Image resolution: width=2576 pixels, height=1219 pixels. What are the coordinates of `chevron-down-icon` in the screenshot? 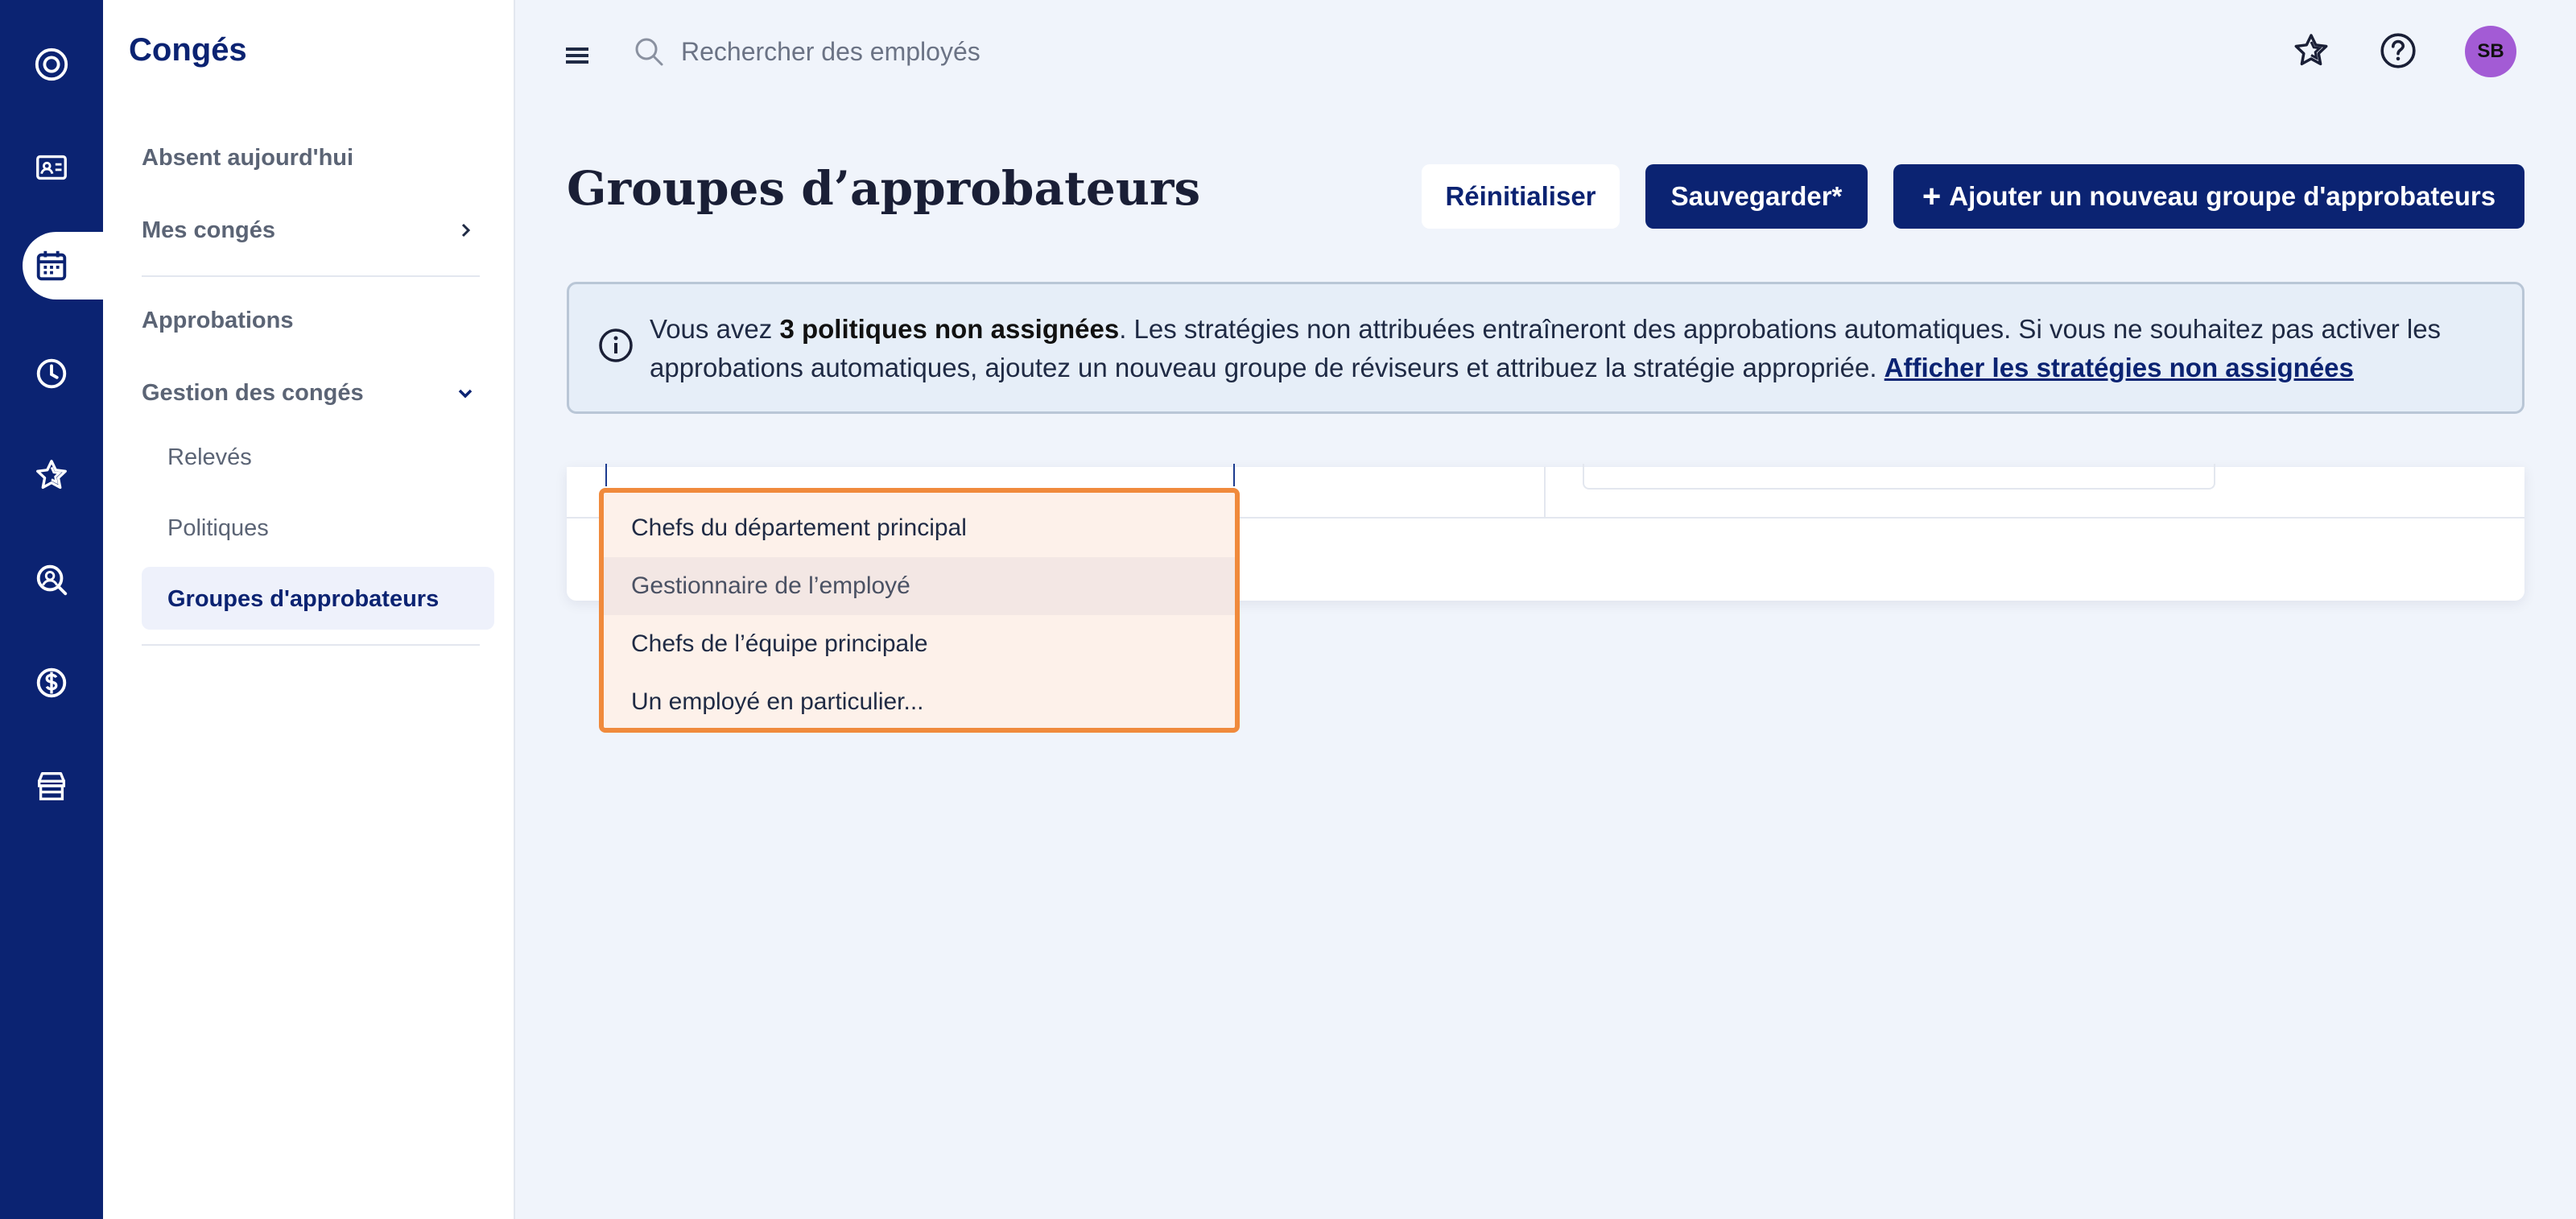 It's located at (465, 393).